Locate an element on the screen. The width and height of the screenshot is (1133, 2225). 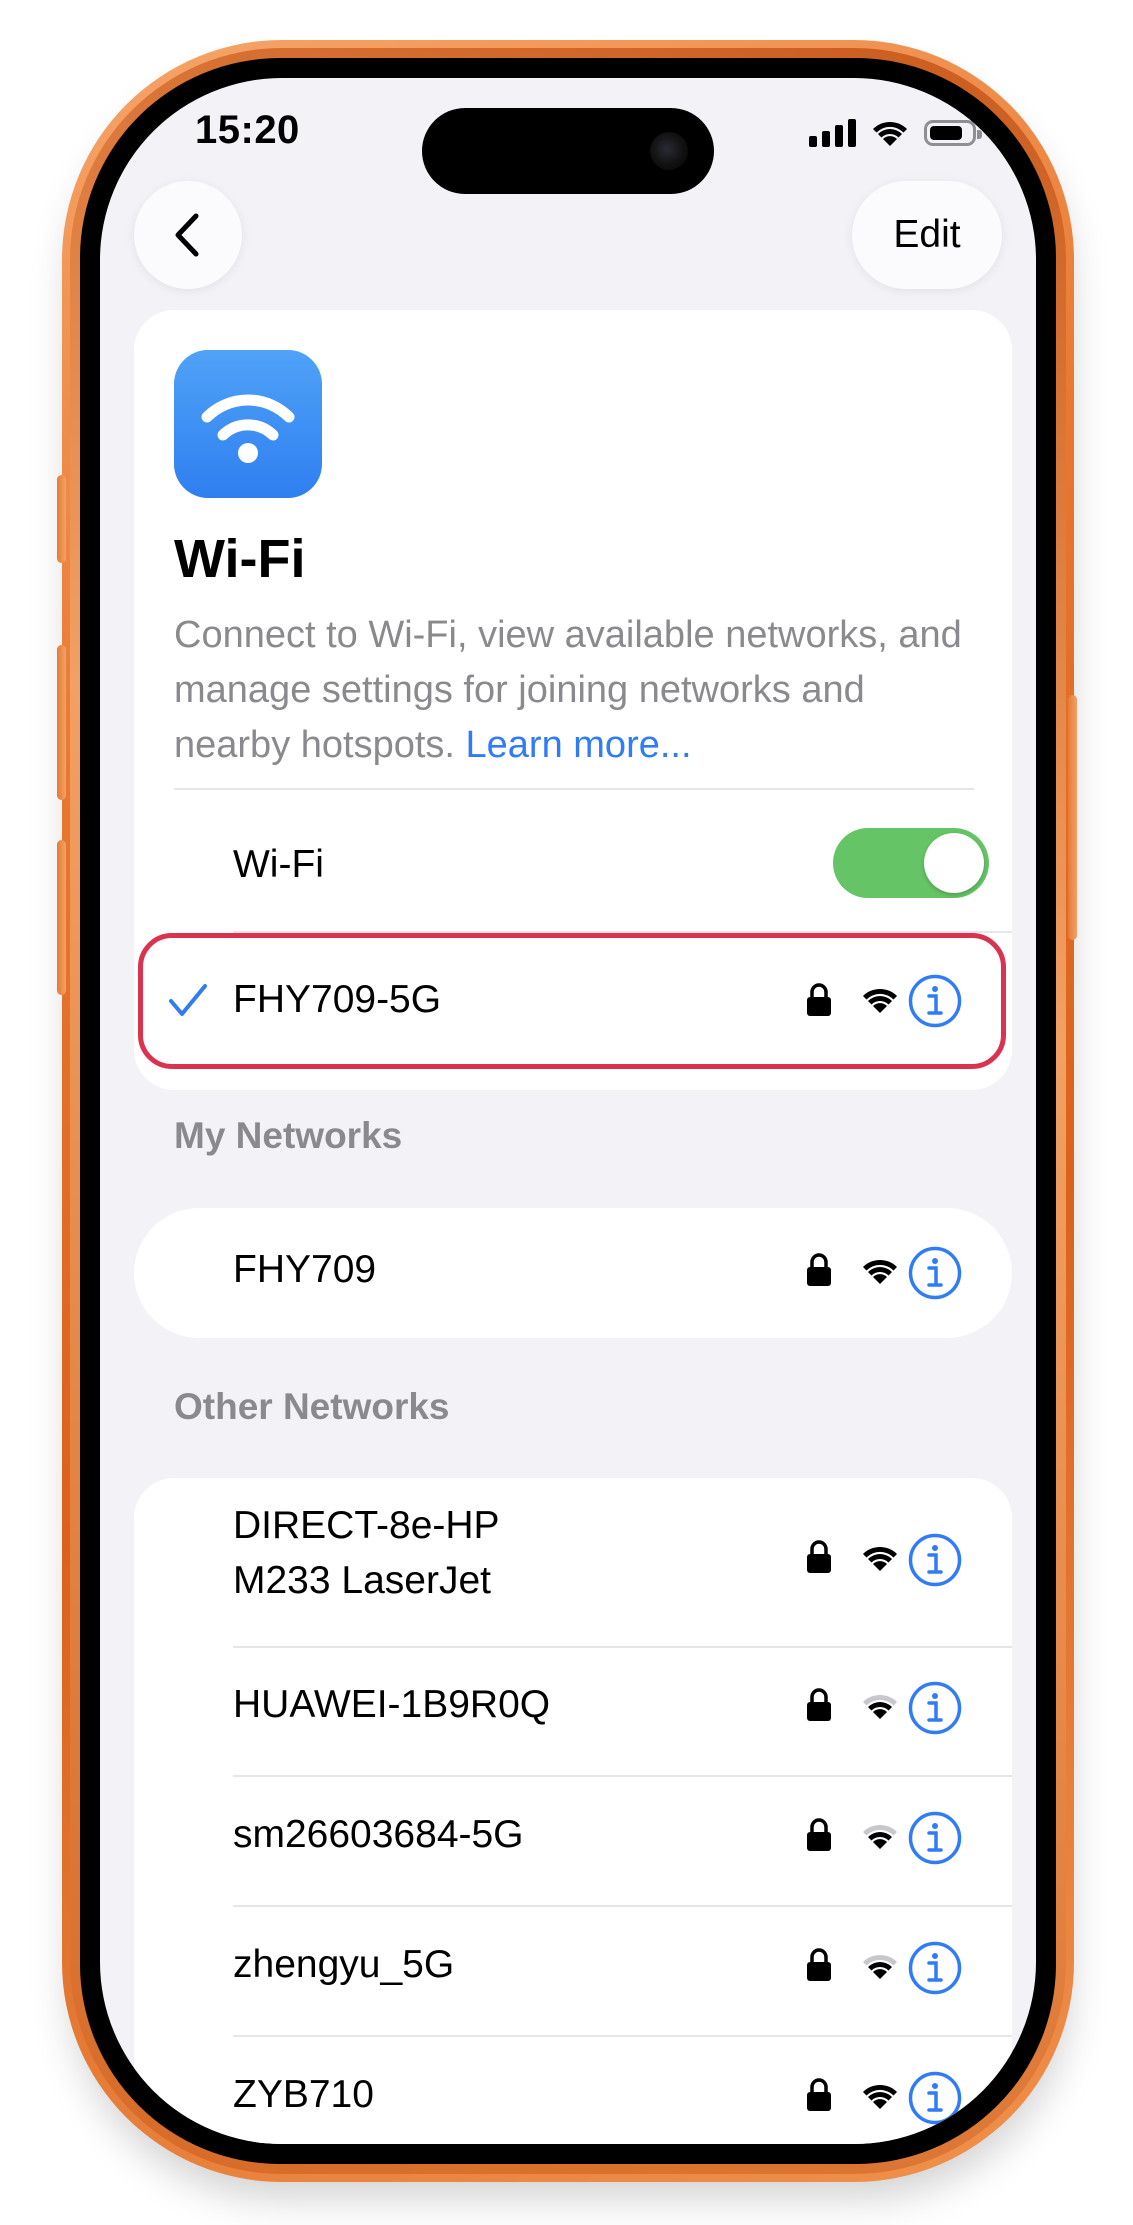
network-name-line2: M233 LaserJet is located at coordinates (362, 1580).